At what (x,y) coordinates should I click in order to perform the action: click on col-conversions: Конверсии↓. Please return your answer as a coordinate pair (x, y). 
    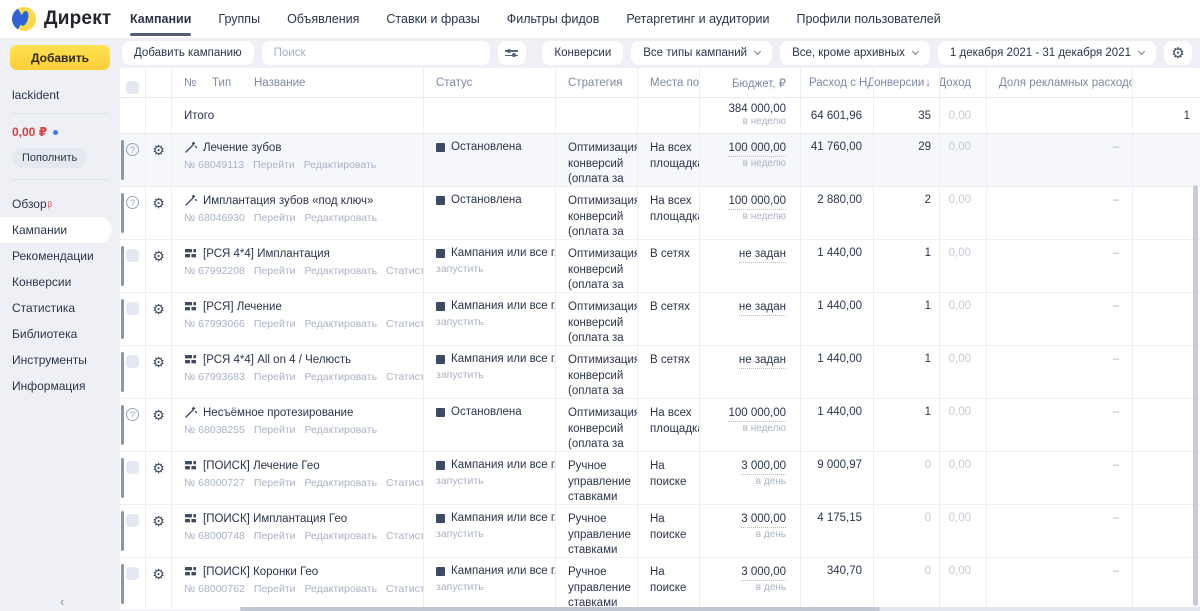
    Looking at the image, I should click on (907, 82).